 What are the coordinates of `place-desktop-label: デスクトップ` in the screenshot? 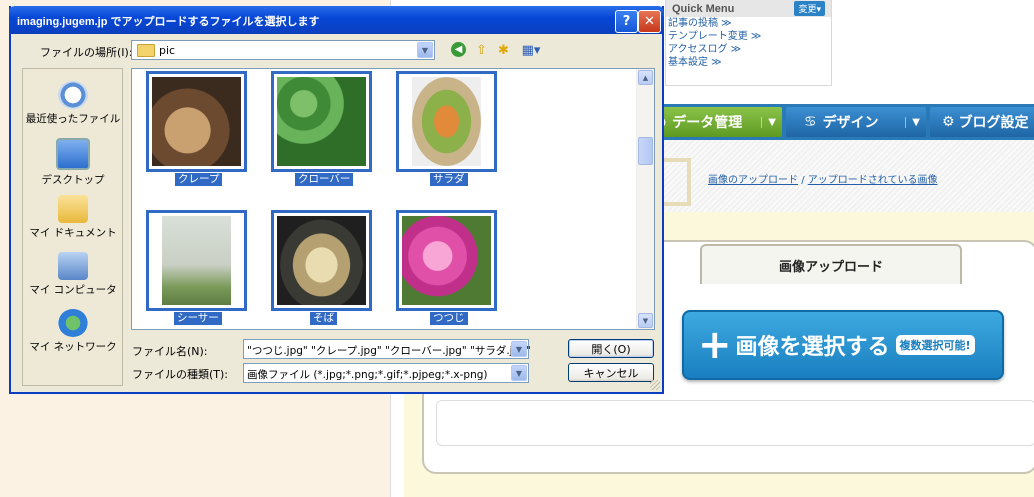 It's located at (73, 180).